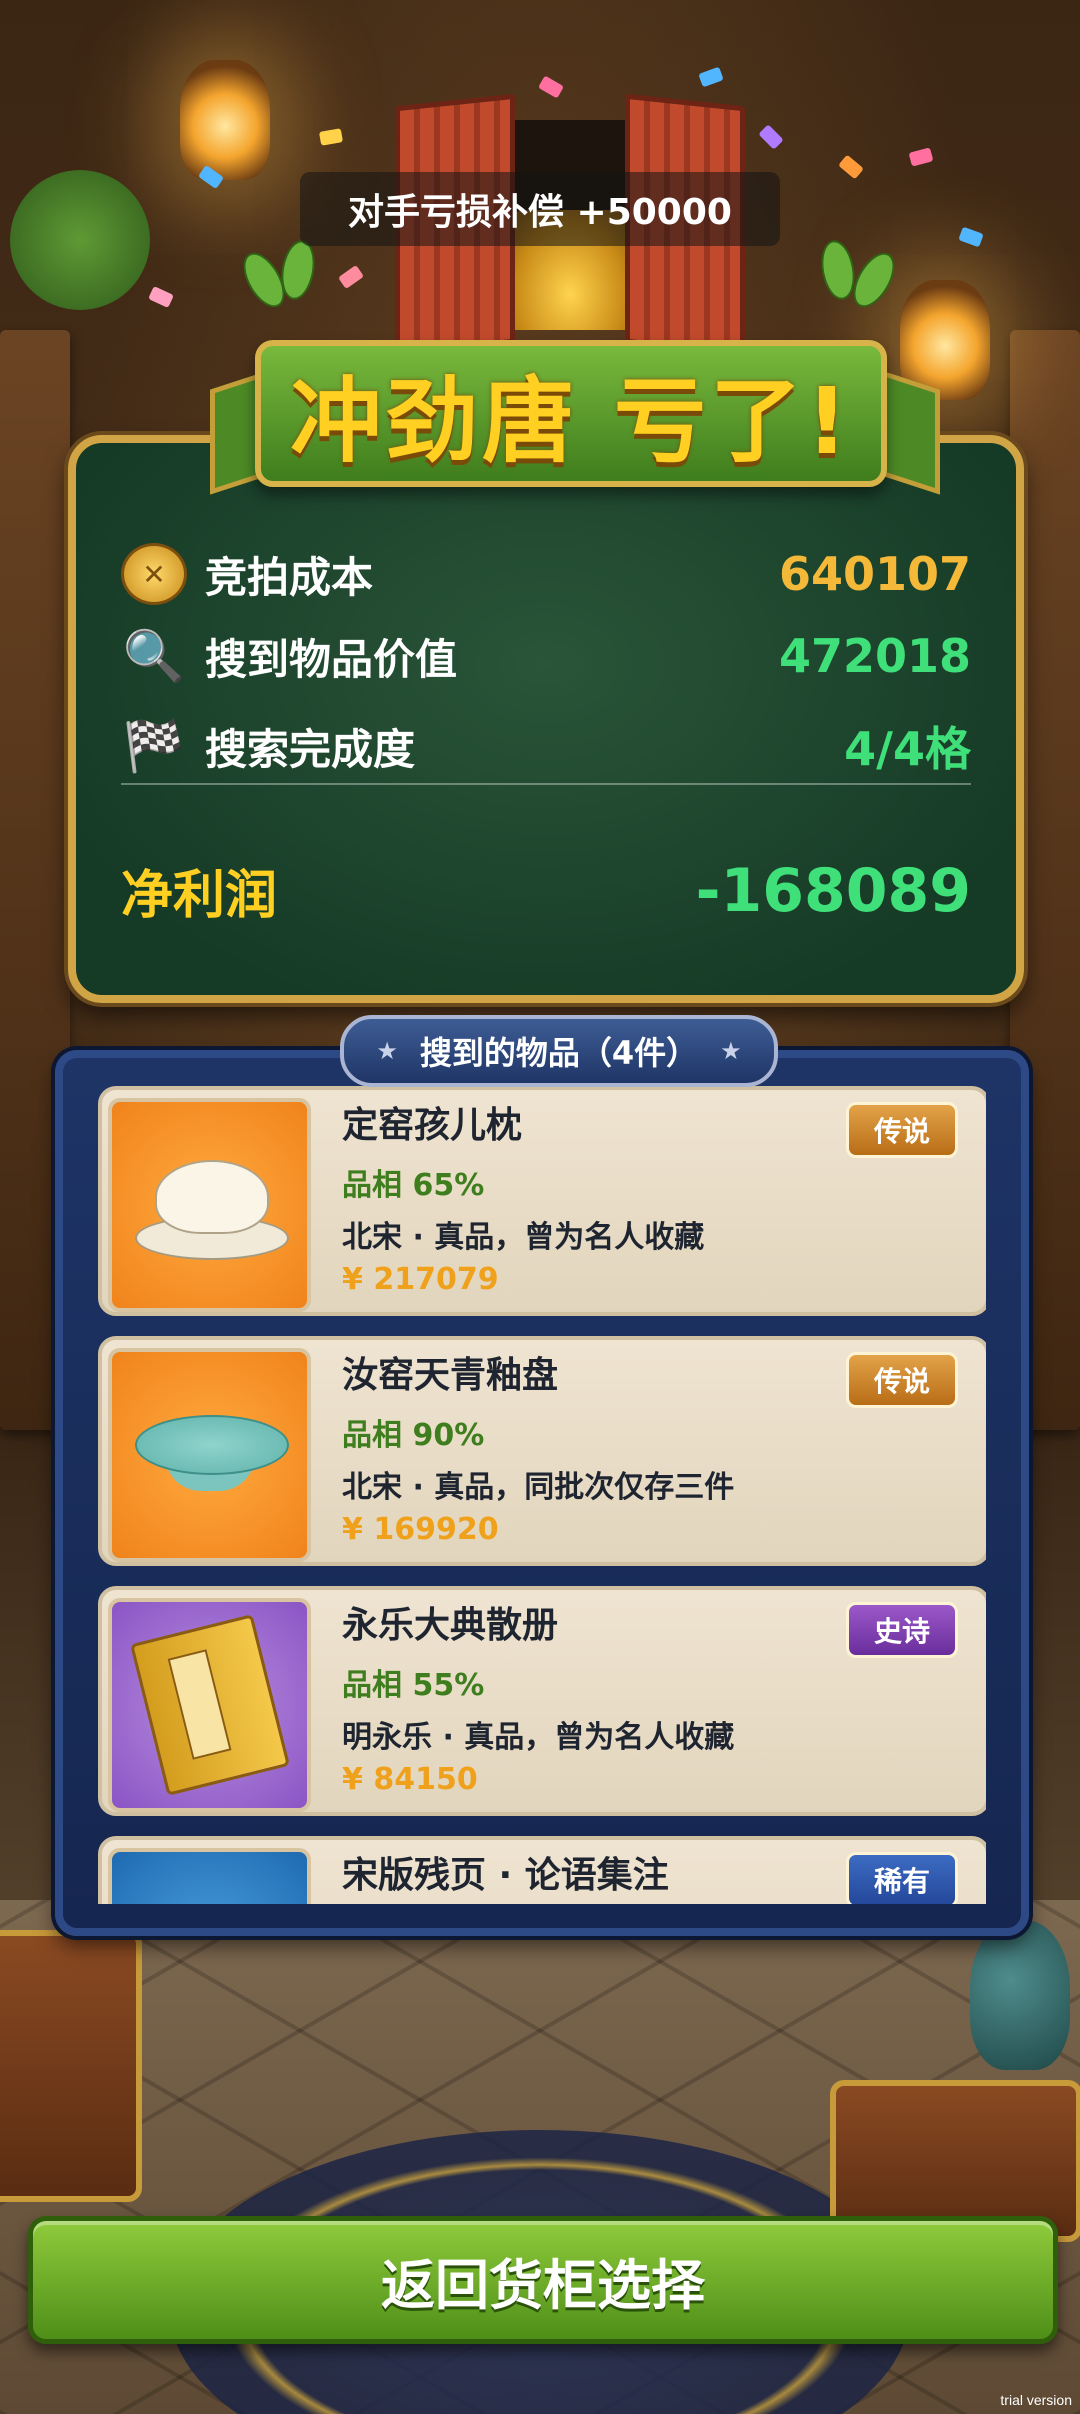 This screenshot has width=1080, height=2414. Describe the element at coordinates (538, 1487) in the screenshot. I see `item-description: 北宋 · 真品，同批次仅存三件` at that location.